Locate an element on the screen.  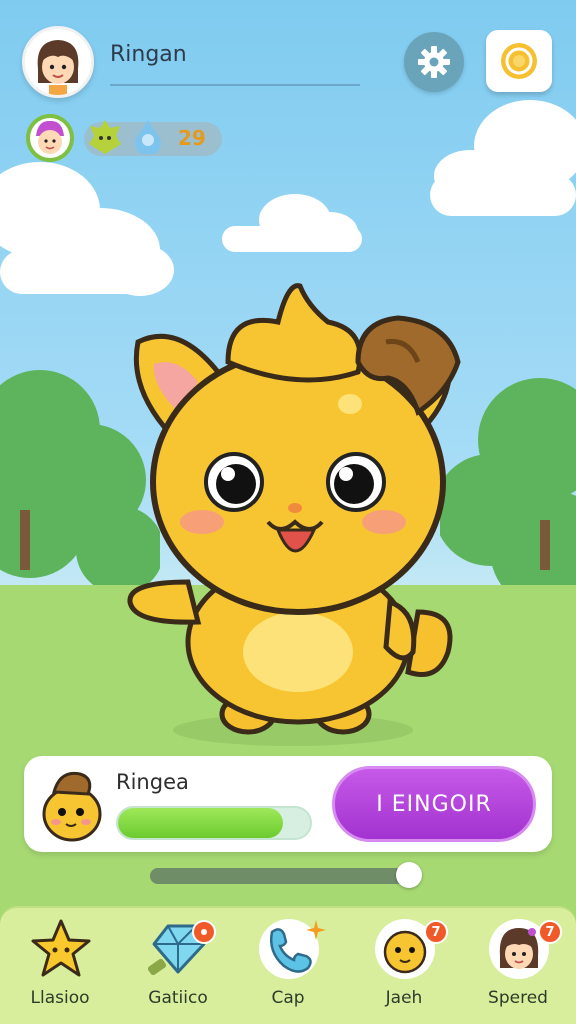
settings-button is located at coordinates (434, 62).